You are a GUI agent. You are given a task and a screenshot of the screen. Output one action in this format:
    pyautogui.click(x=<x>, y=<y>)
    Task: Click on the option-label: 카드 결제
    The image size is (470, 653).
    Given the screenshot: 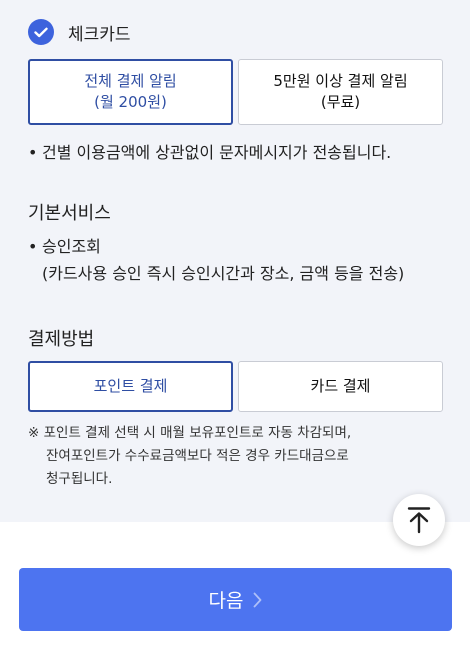 What is the action you would take?
    pyautogui.click(x=340, y=386)
    